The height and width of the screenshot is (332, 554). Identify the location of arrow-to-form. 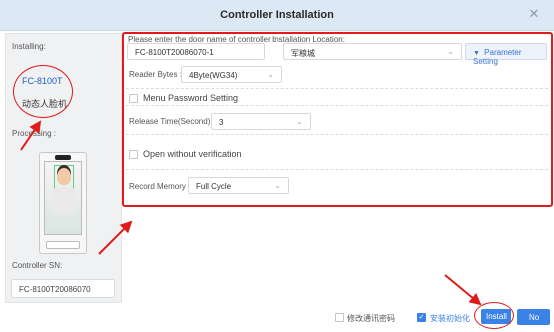
(115, 237).